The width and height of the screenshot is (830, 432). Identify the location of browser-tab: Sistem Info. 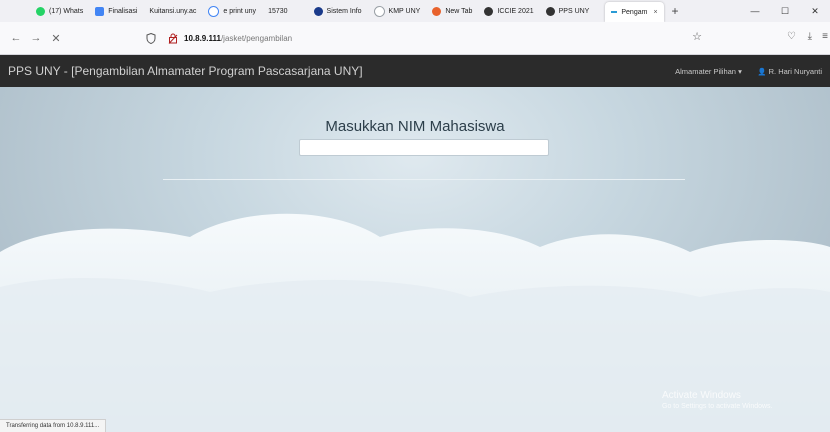
(338, 11).